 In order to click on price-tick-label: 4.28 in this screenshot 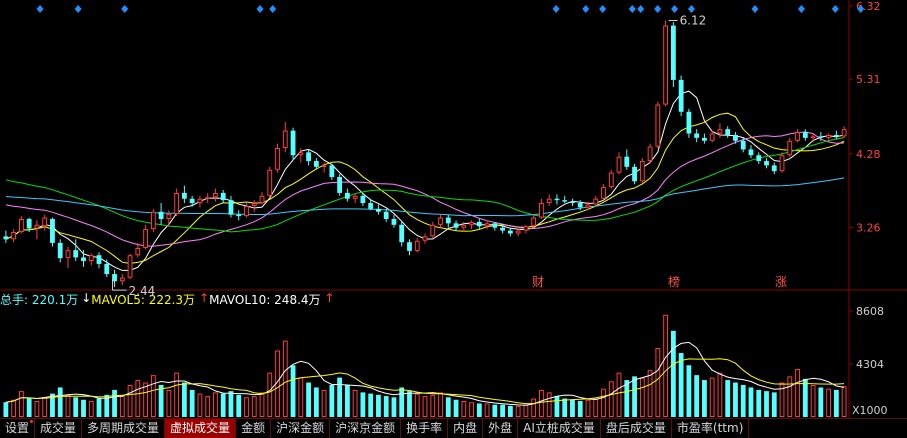, I will do `click(868, 154)`.